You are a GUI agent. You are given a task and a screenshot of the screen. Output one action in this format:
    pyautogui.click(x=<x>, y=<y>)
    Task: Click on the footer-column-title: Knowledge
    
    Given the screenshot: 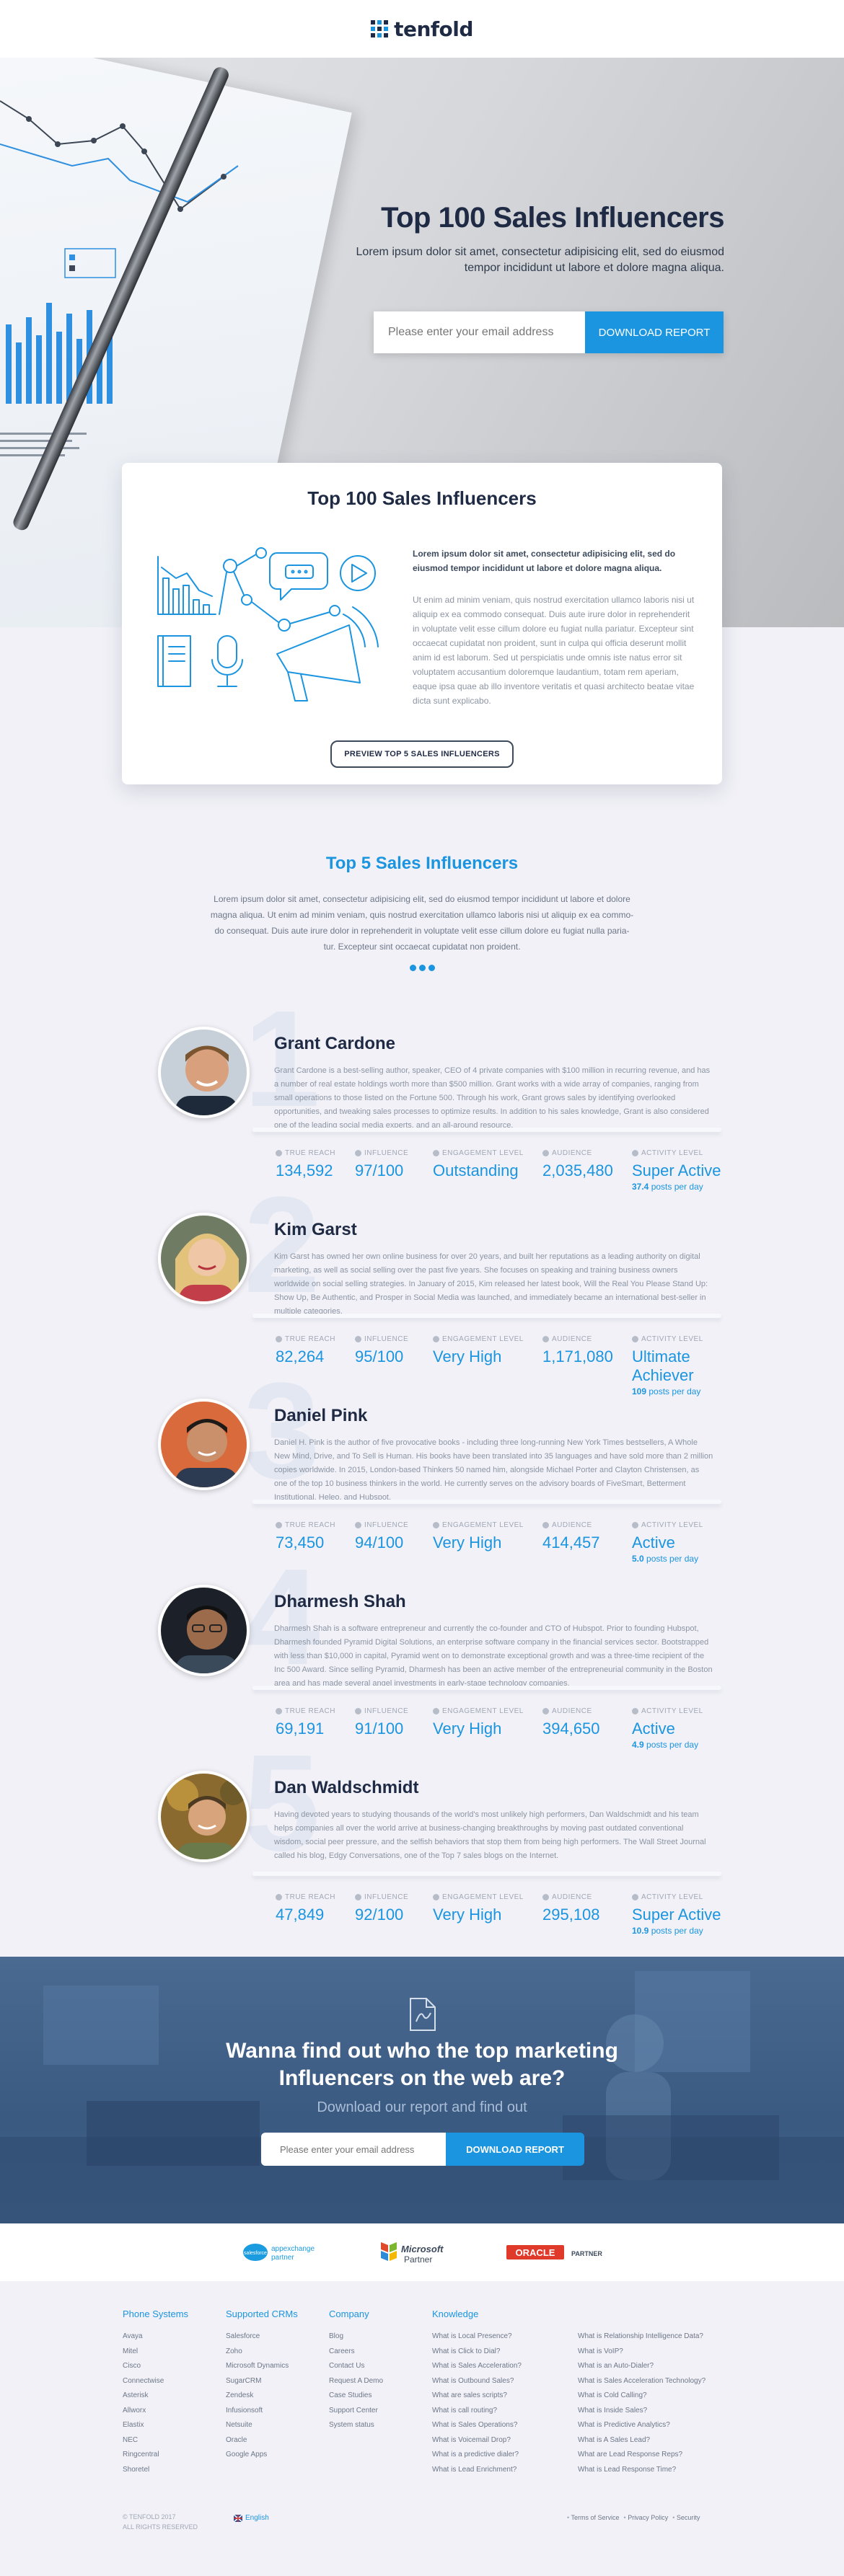 What is the action you would take?
    pyautogui.click(x=455, y=2314)
    